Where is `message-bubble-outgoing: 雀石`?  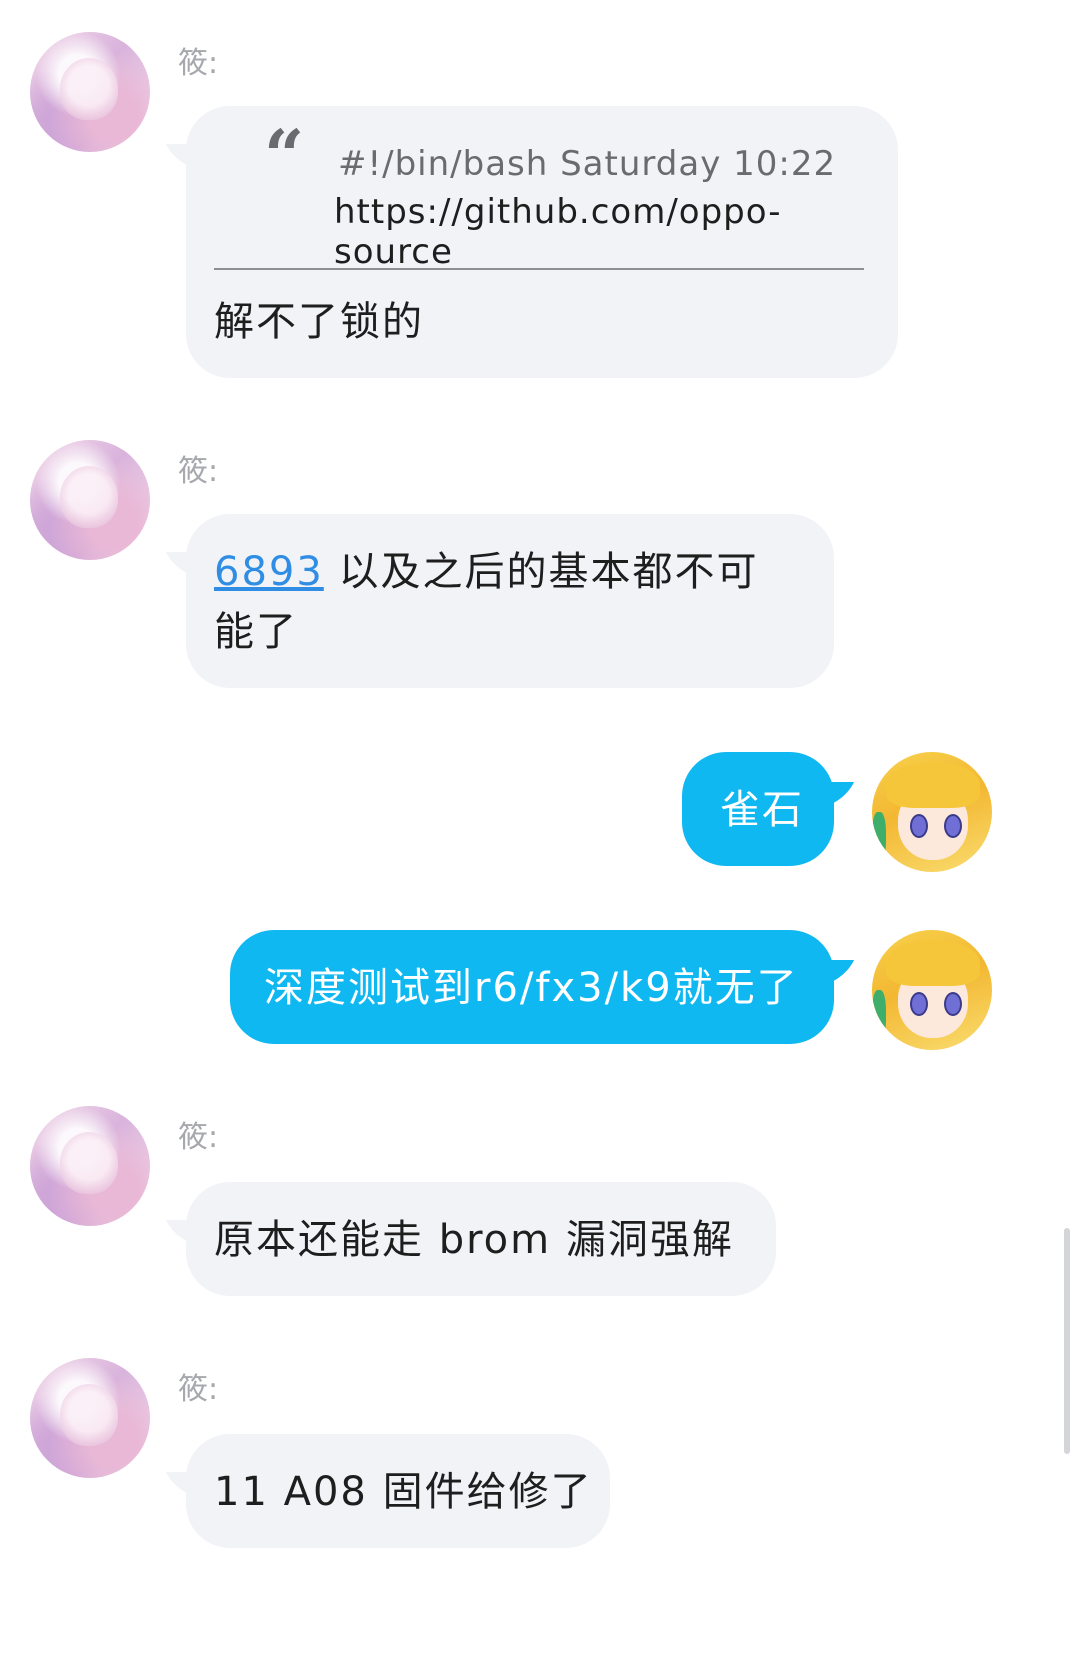
message-bubble-outgoing: 雀石 is located at coordinates (758, 809).